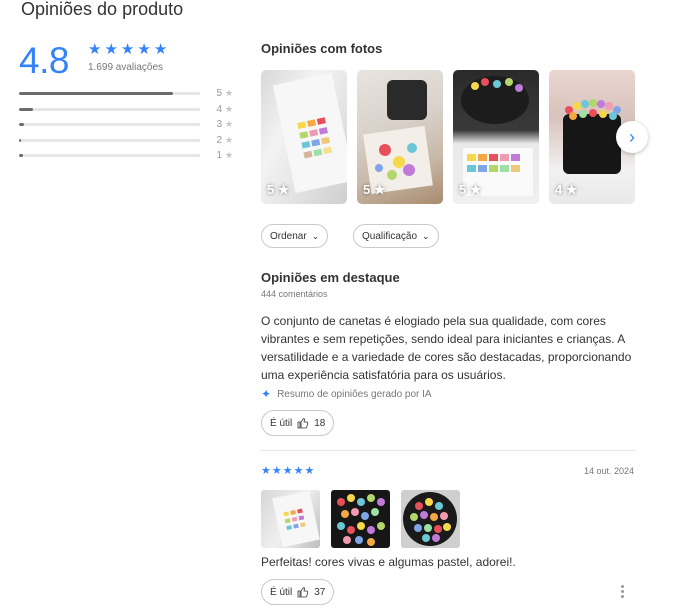  I want to click on useful-button: É útil 18, so click(298, 423).